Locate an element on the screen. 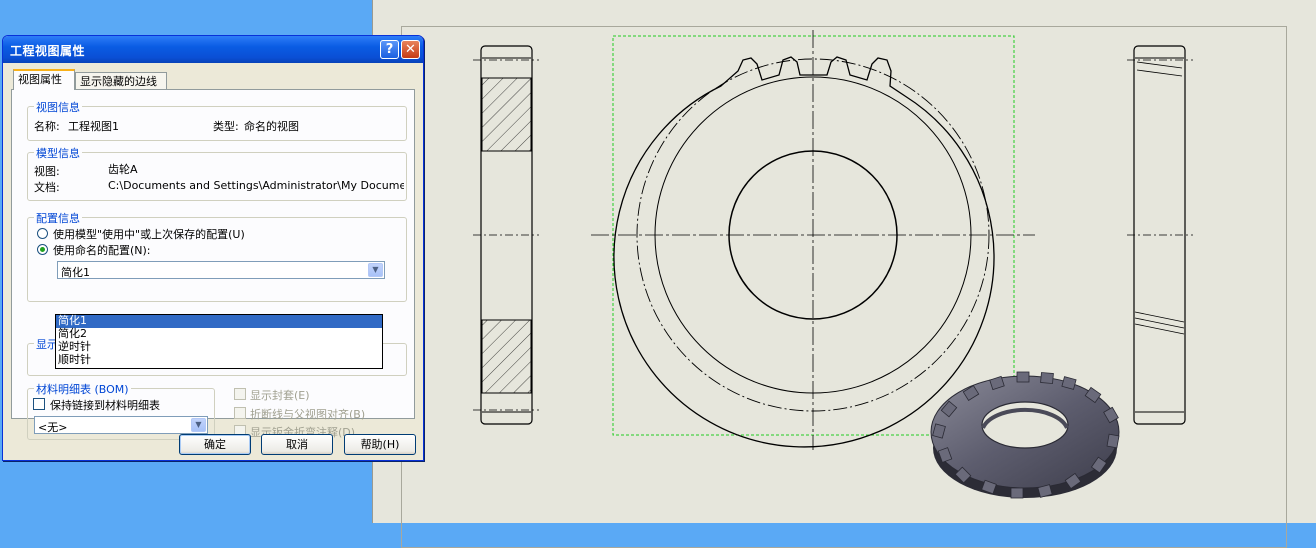 The image size is (1316, 548). break-align-label: 折断线与父视图对齐(B) is located at coordinates (307, 414).